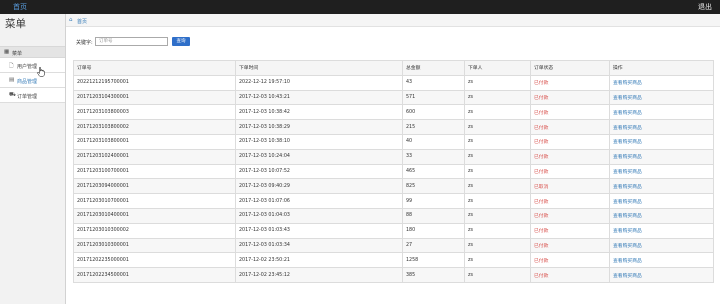 Image resolution: width=720 pixels, height=304 pixels. I want to click on top-navbar: 首页 退出, so click(360, 7).